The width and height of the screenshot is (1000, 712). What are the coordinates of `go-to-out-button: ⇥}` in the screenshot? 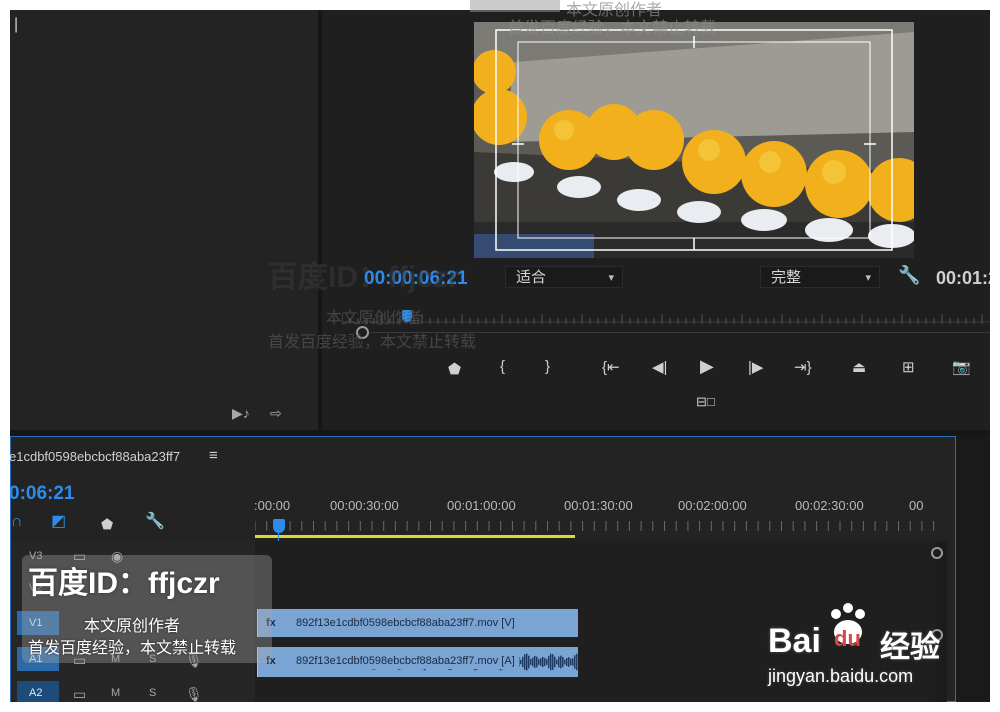 It's located at (803, 367).